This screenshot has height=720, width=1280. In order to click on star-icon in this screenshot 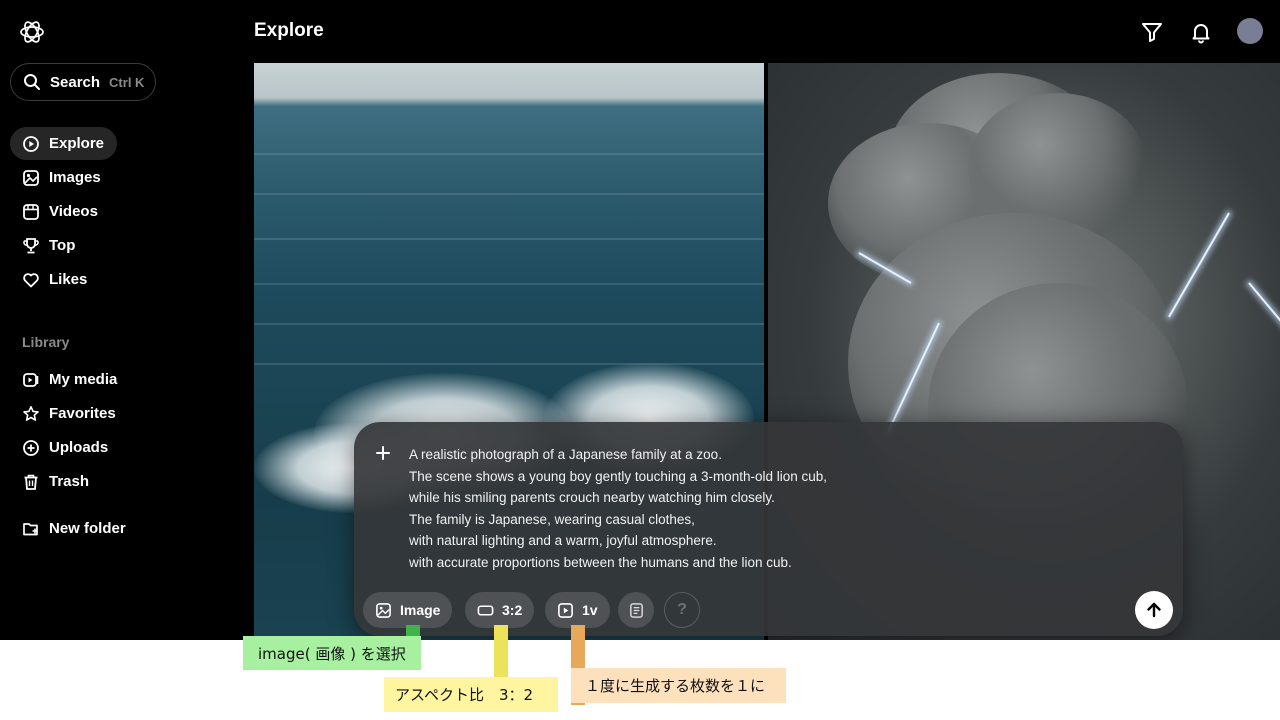, I will do `click(31, 413)`.